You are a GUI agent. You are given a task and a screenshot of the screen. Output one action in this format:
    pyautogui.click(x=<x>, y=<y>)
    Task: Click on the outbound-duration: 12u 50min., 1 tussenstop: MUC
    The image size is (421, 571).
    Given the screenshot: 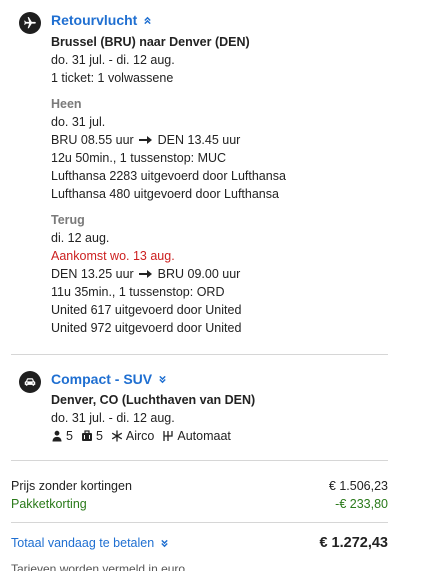 What is the action you would take?
    pyautogui.click(x=139, y=158)
    